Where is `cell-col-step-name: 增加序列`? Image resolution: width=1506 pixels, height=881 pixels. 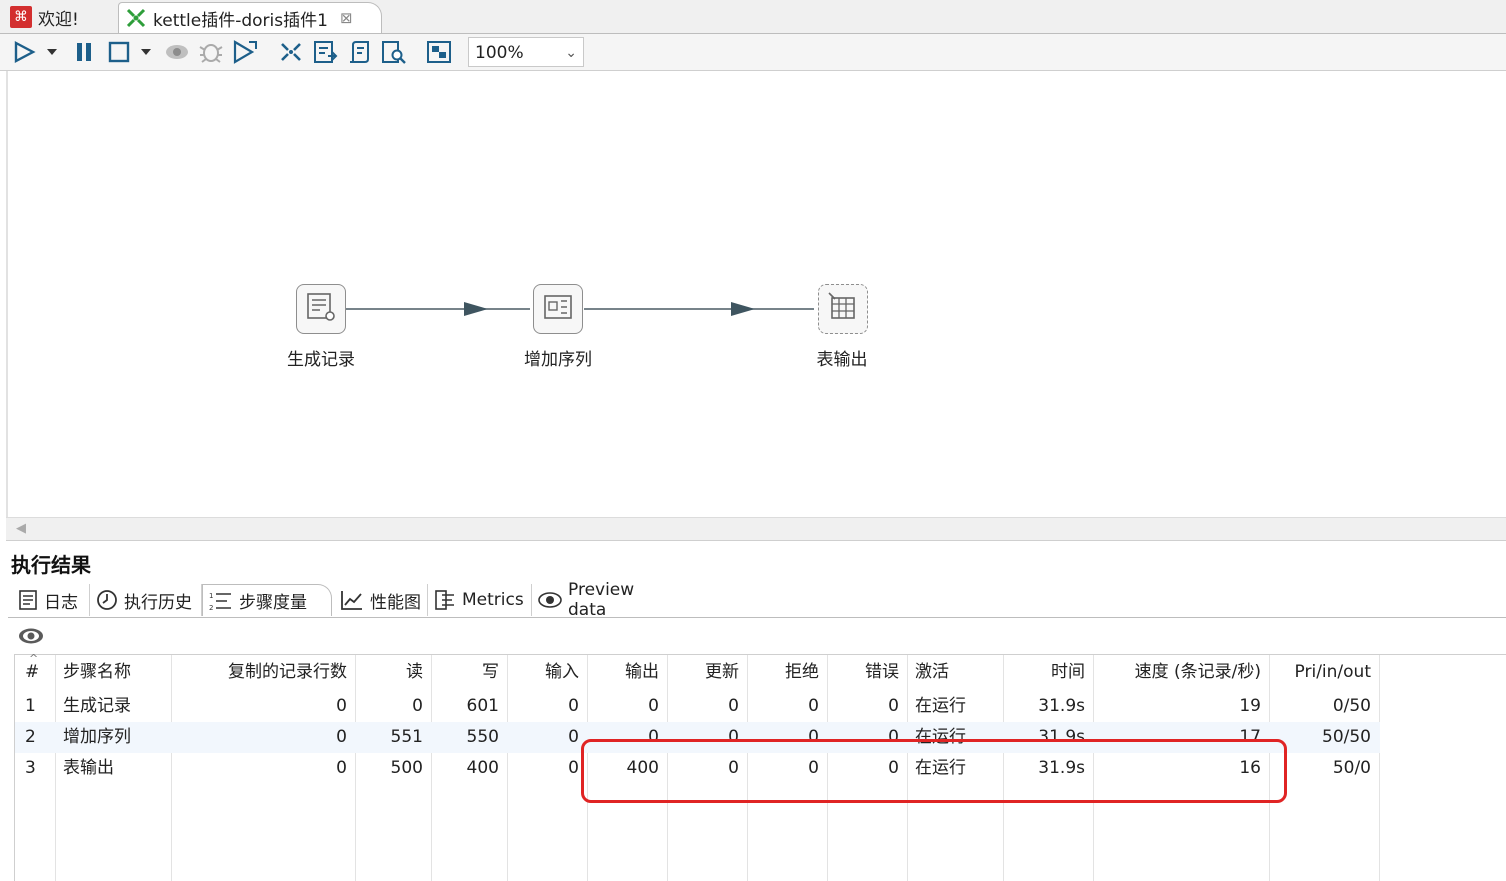
cell-col-step-name: 增加序列 is located at coordinates (97, 737).